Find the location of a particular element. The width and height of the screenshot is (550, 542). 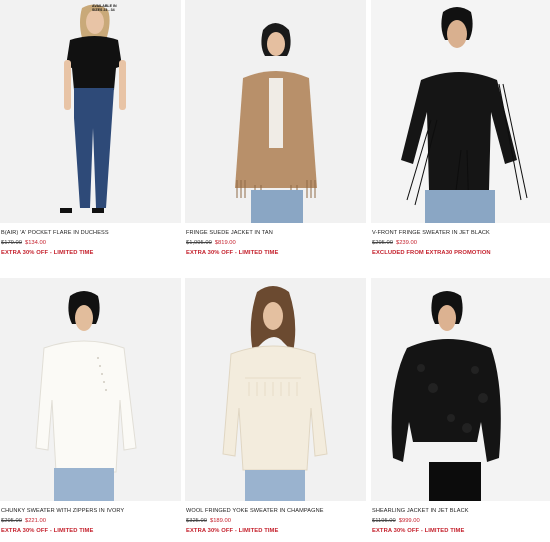

sizes-badge: AVAILABLE IN SIZES 23 - 34 is located at coordinates (104, 8).